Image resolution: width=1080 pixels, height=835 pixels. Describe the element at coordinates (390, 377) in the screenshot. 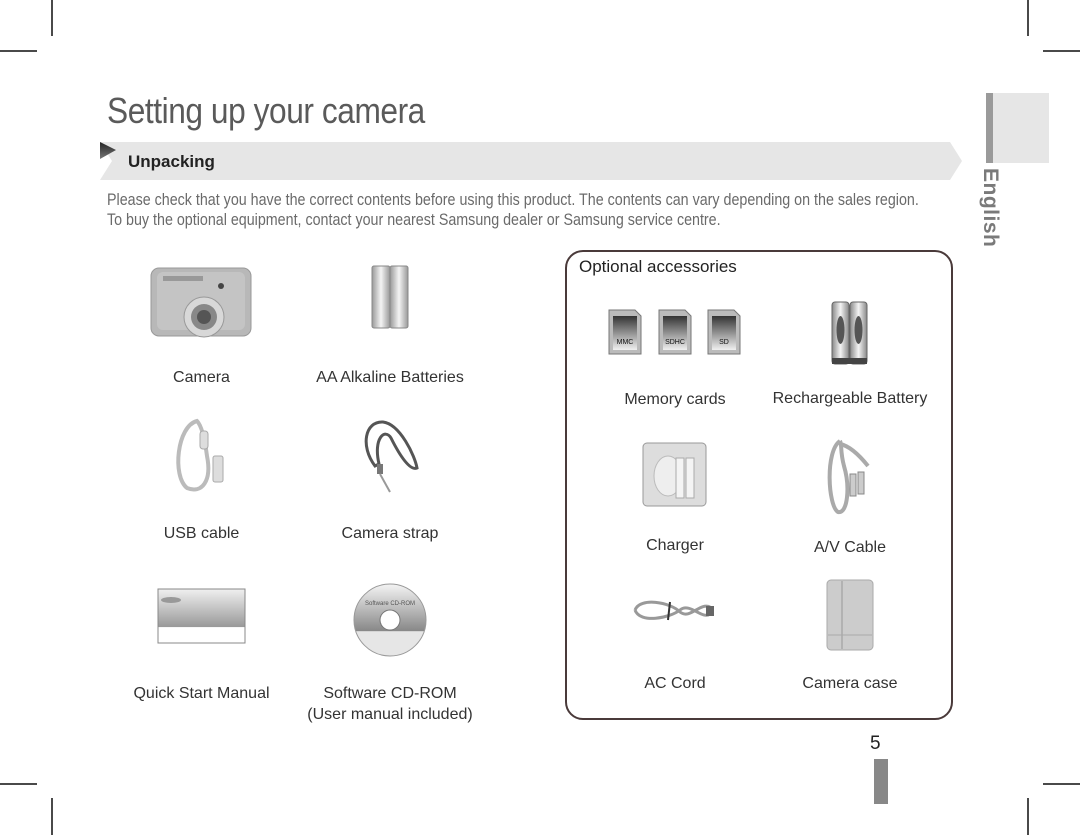

I see `item-label: AA Alkaline Batteries` at that location.